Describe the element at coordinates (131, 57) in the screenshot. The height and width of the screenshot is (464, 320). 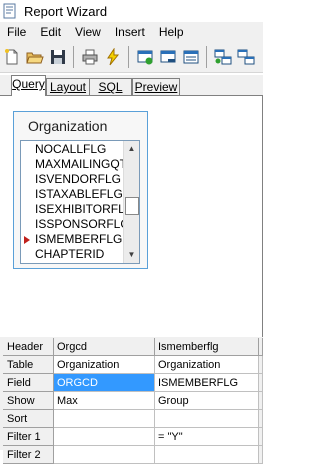
I see `toolbar` at that location.